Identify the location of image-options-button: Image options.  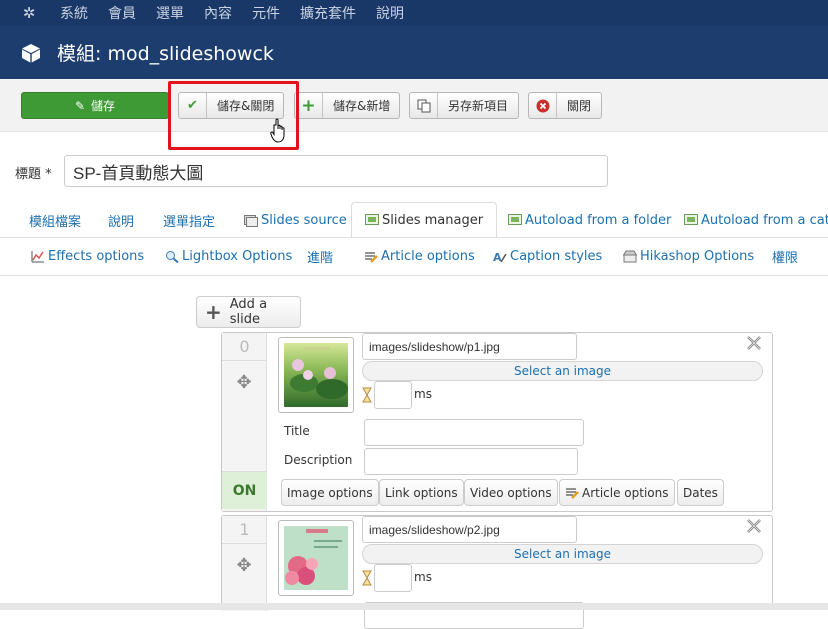
(330, 492).